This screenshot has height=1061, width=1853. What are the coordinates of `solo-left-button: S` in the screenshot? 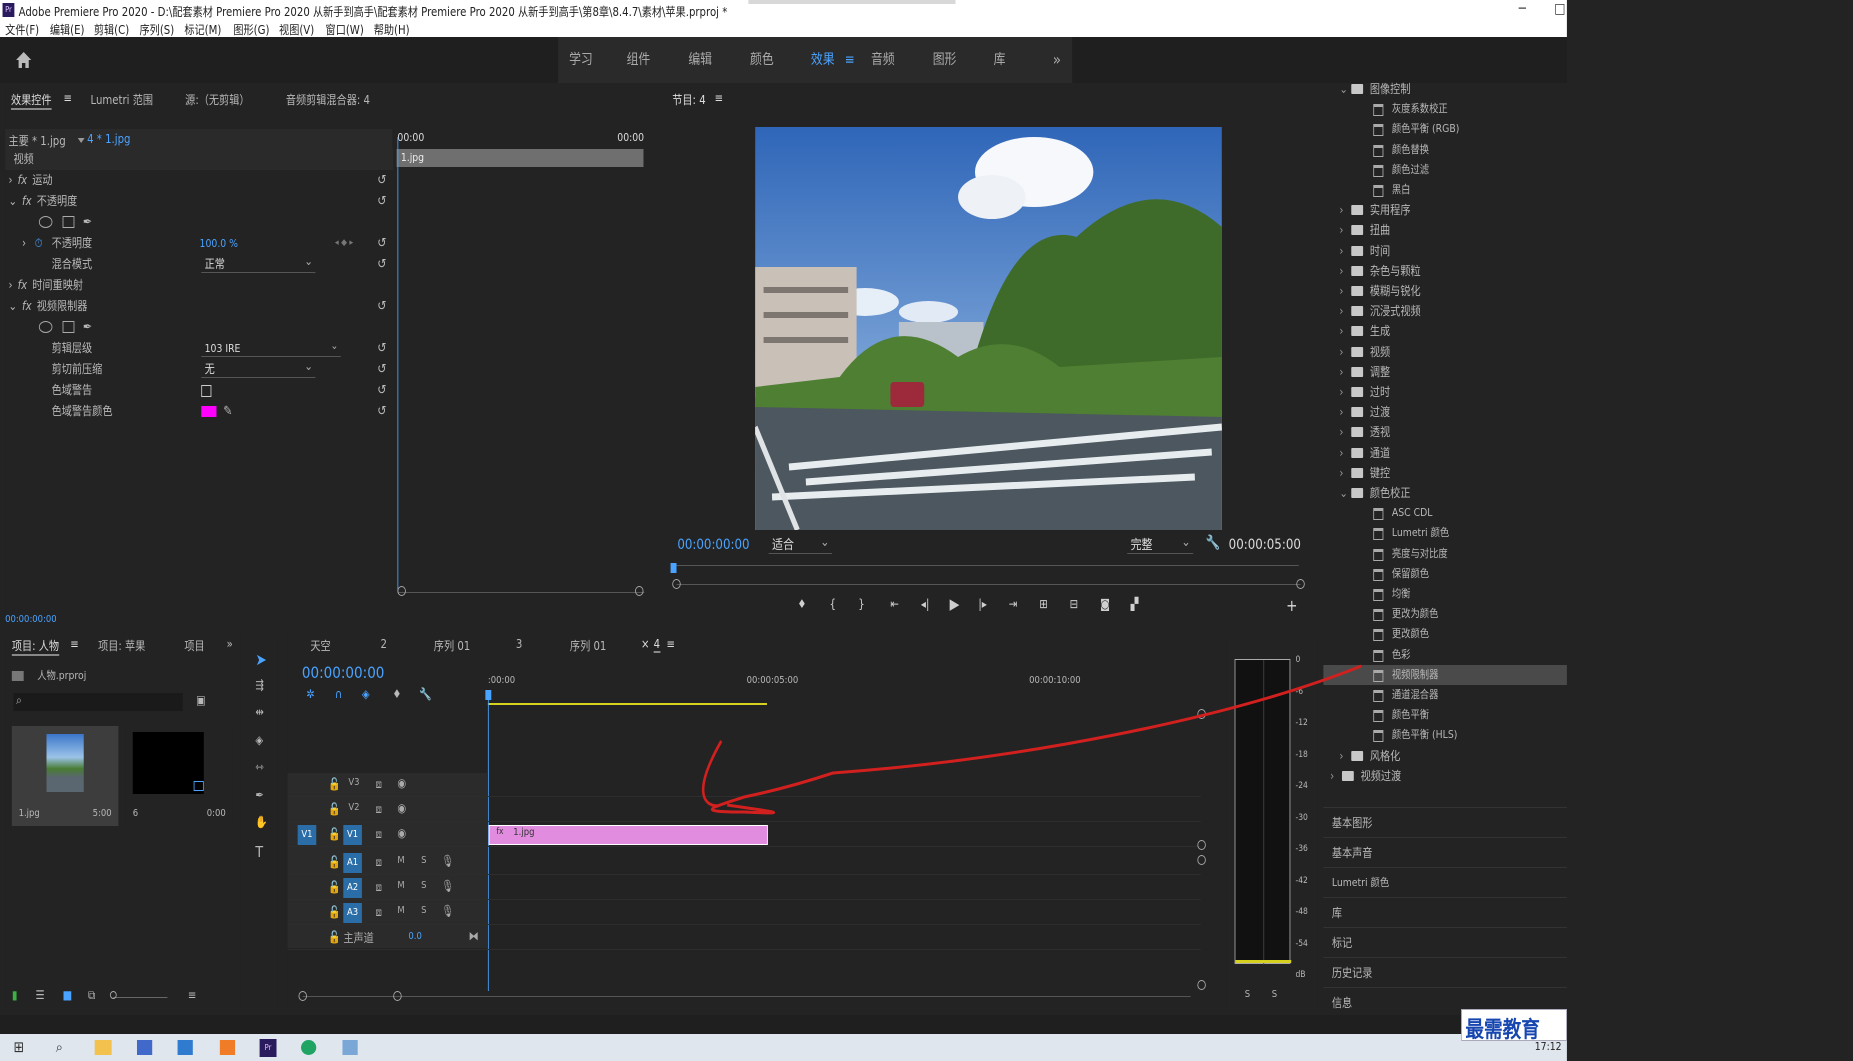 It's located at (1247, 994).